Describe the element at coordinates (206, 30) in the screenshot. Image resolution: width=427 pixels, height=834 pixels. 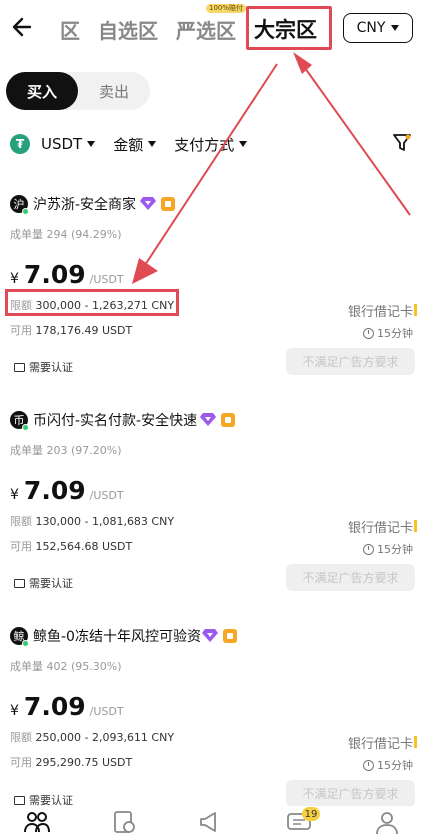
I see `tab-selected-zone-label: 严选区` at that location.